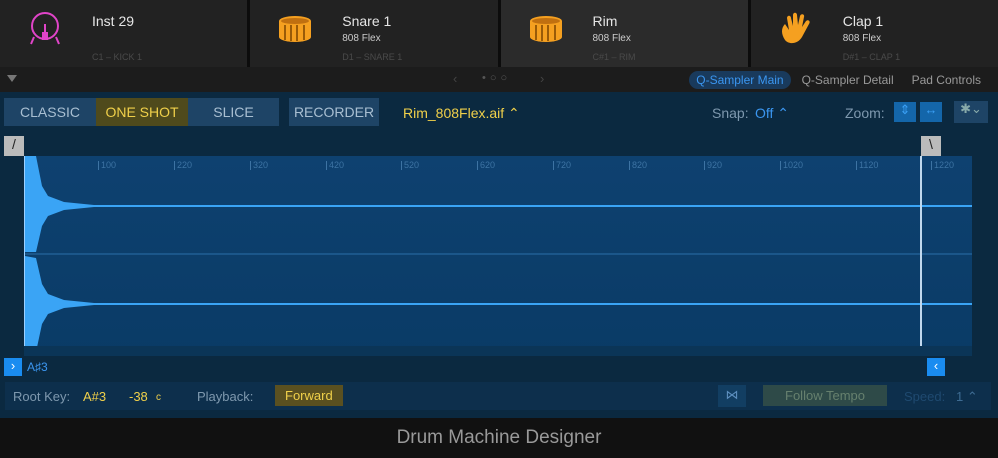 The height and width of the screenshot is (458, 998). What do you see at coordinates (772, 113) in the screenshot?
I see `snap-select: Off ⌃` at bounding box center [772, 113].